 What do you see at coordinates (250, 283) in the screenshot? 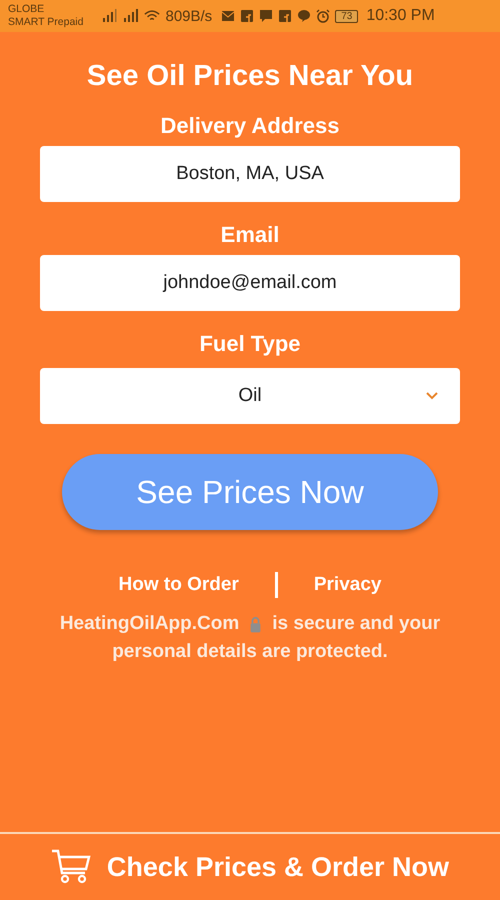
I see `input-field: johndoe@email.com` at bounding box center [250, 283].